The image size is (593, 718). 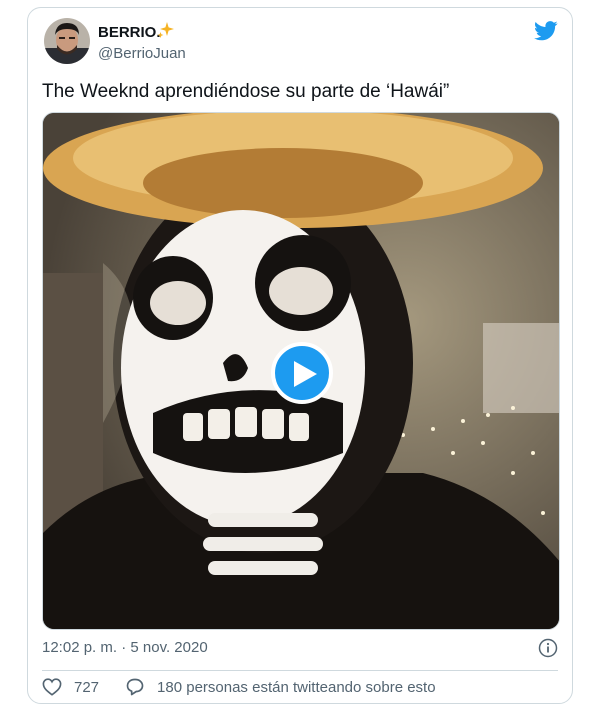 I want to click on reply-bubble-icon, so click(x=135, y=687).